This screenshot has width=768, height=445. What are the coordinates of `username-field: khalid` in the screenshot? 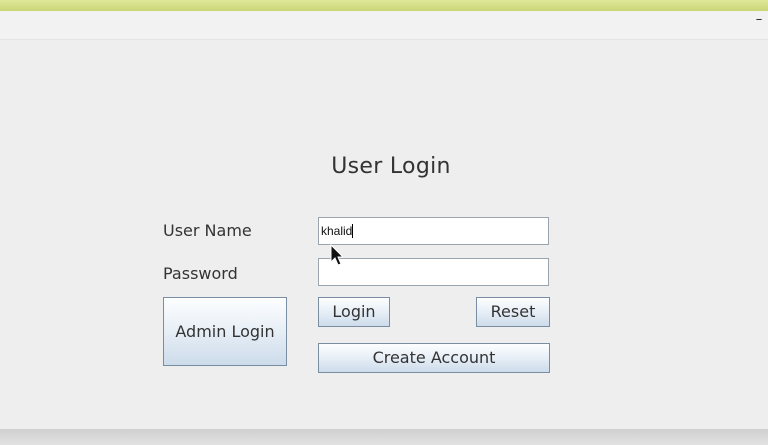 It's located at (433, 231).